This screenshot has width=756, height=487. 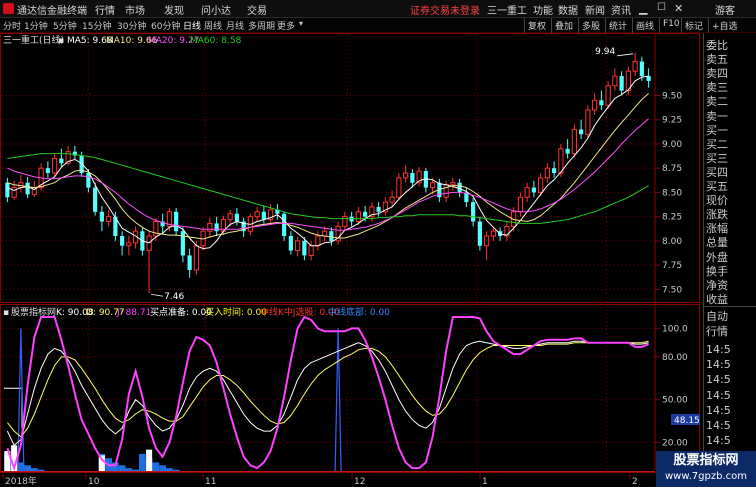 What do you see at coordinates (261, 25) in the screenshot?
I see `tab-multi-period: 多周期` at bounding box center [261, 25].